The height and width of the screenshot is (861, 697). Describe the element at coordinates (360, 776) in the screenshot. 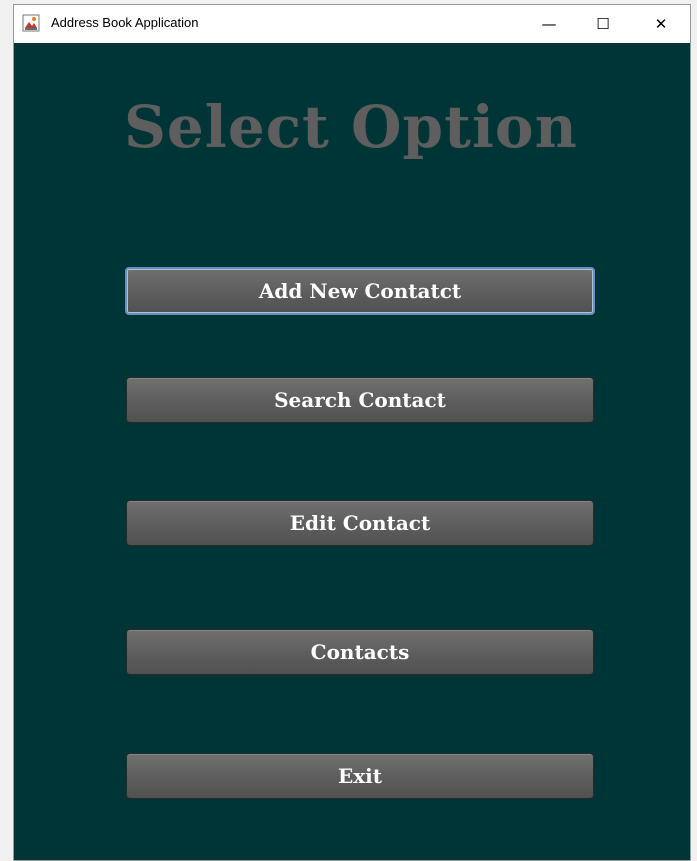

I see `exit-button: Exit` at that location.